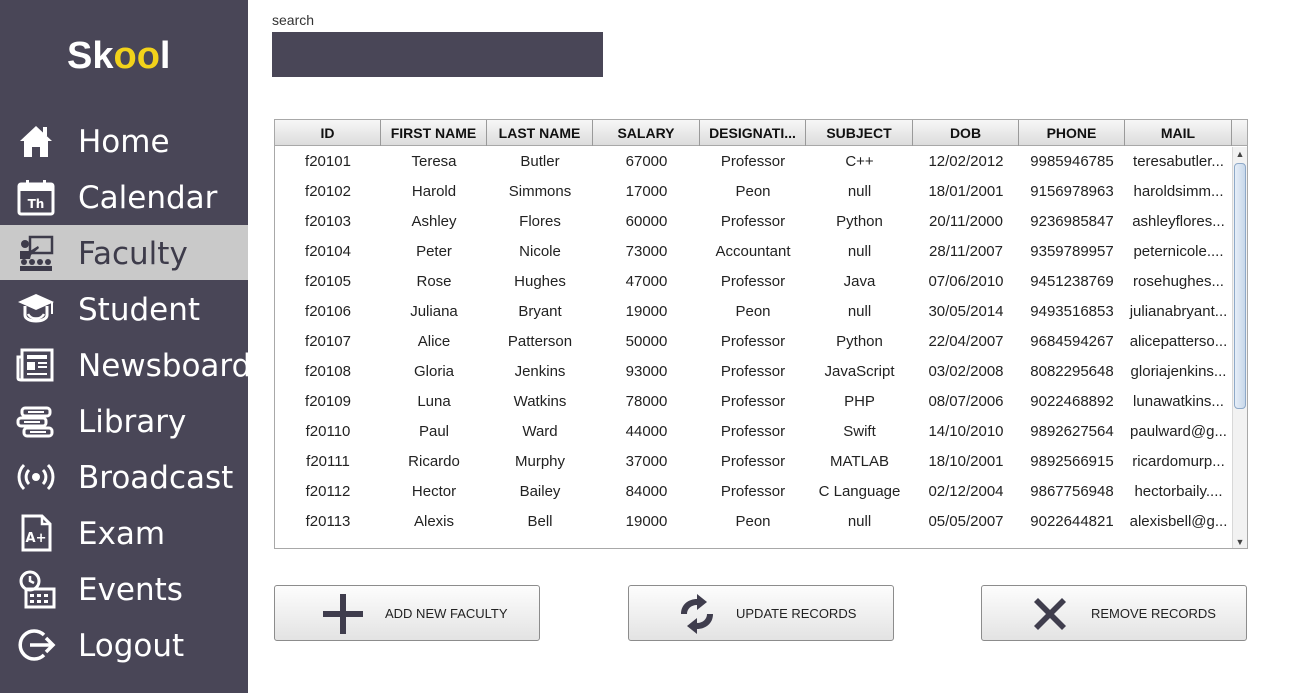  What do you see at coordinates (753, 252) in the screenshot?
I see `cell-designation: Accountant` at bounding box center [753, 252].